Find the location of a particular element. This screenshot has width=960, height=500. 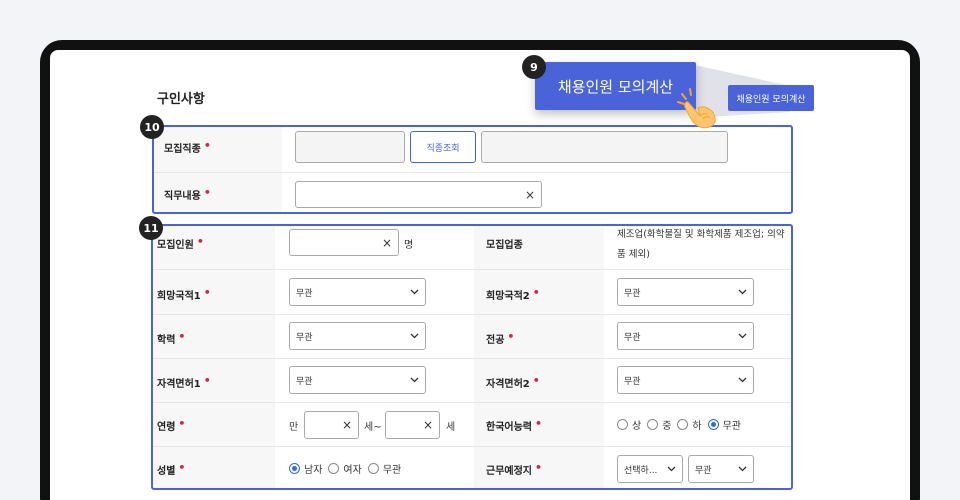

major-select: 무관 is located at coordinates (685, 336).